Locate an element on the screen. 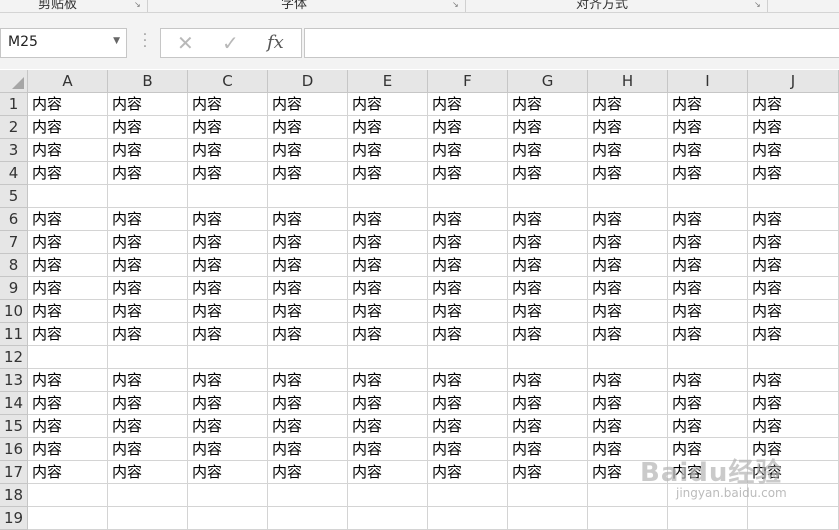 The height and width of the screenshot is (530, 839). cell-e5 is located at coordinates (388, 196).